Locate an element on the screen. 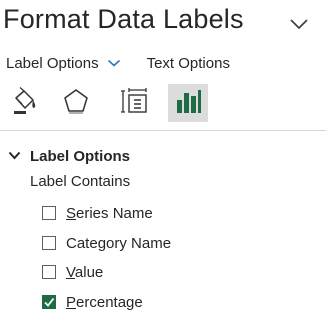 The width and height of the screenshot is (326, 320). label-options-section-header: Label Options is located at coordinates (69, 156).